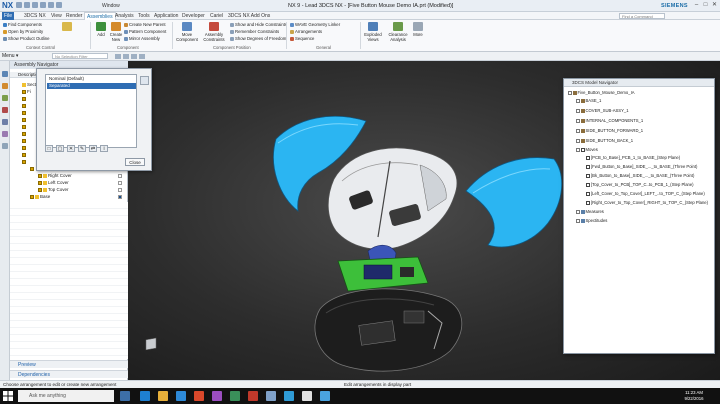  What do you see at coordinates (69, 190) in the screenshot?
I see `tree-row-top-cover: Top Cover` at bounding box center [69, 190].